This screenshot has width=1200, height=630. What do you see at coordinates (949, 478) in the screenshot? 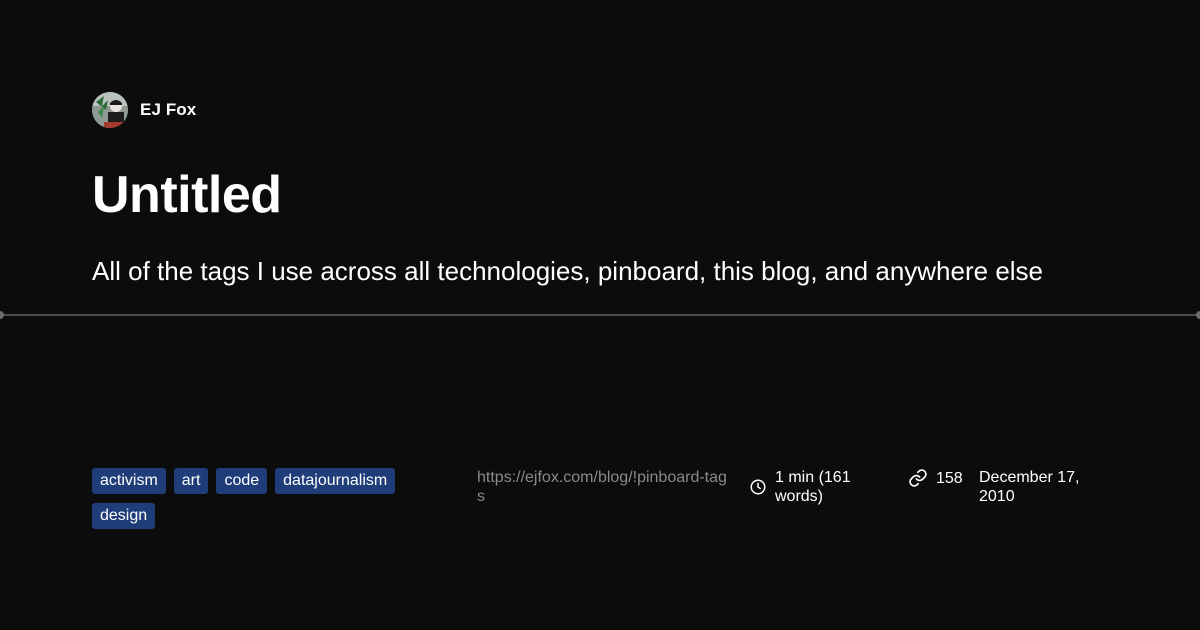
I see `links-count-text: 158` at bounding box center [949, 478].